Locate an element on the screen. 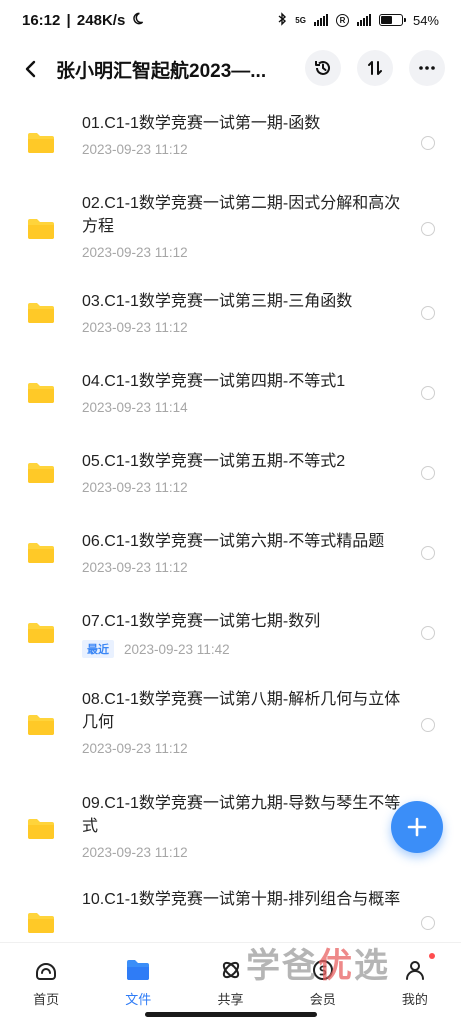 This screenshot has width=461, height=1024. file-name: 06.C1-1数学竞赛一试第六期-不等式精品题 is located at coordinates (233, 541).